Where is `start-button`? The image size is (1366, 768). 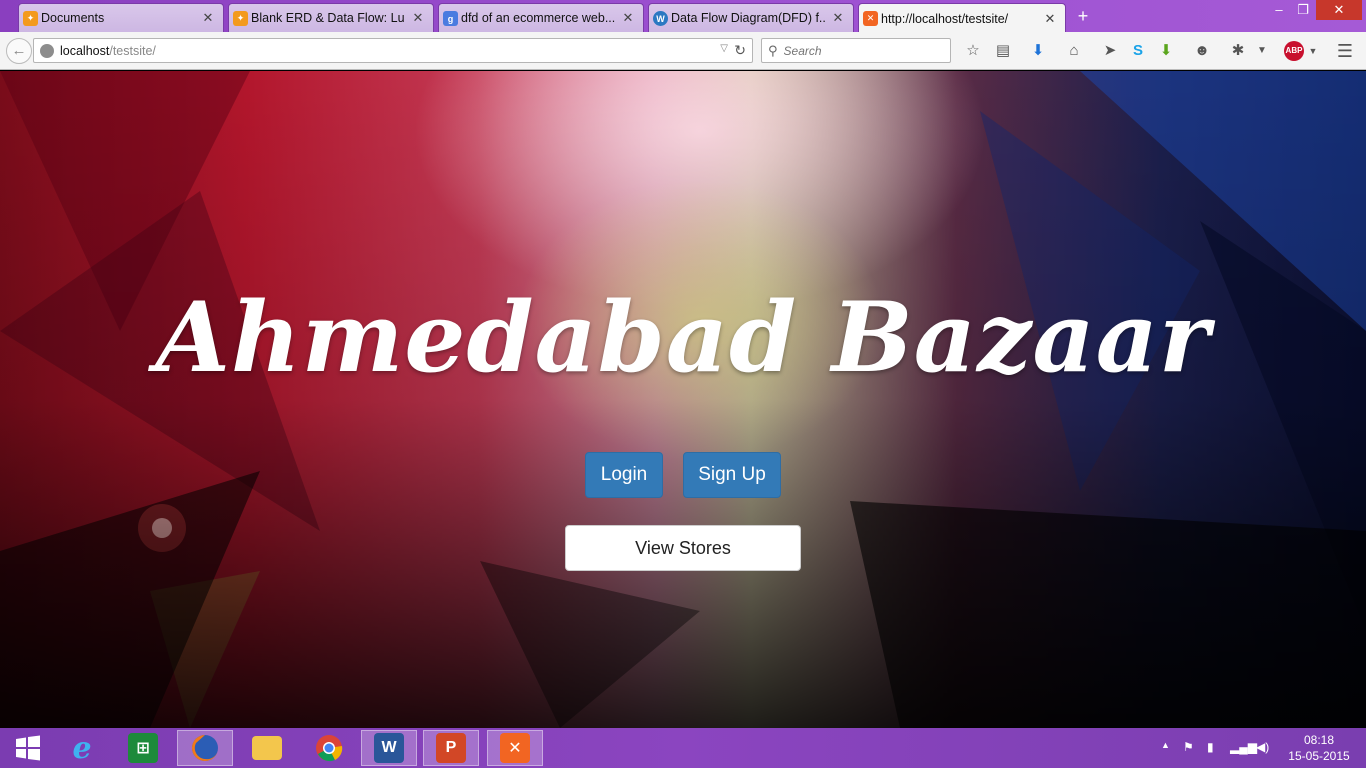
start-button is located at coordinates (28, 748).